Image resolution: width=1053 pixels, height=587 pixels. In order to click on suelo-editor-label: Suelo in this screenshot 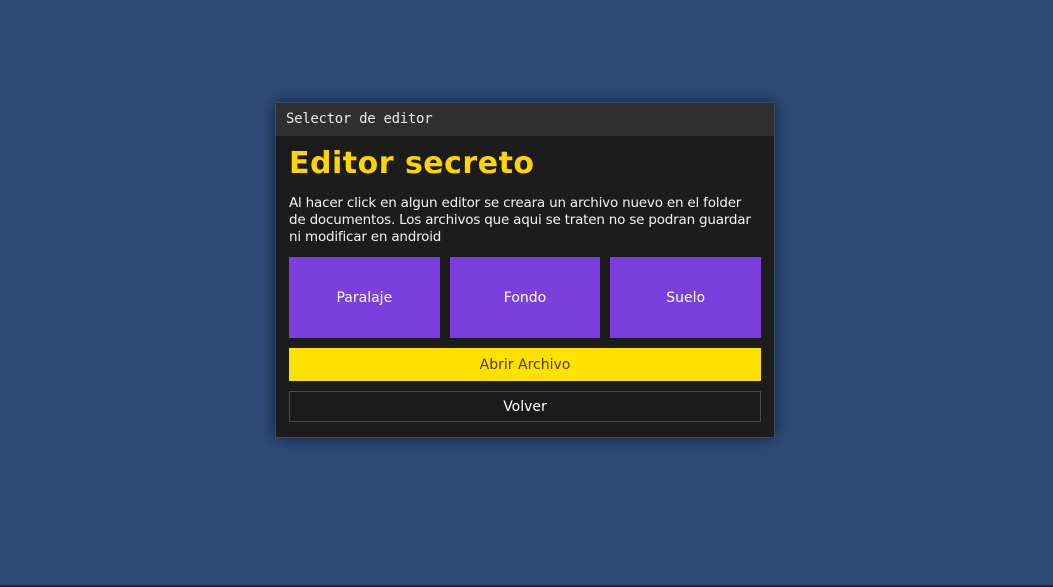, I will do `click(686, 297)`.